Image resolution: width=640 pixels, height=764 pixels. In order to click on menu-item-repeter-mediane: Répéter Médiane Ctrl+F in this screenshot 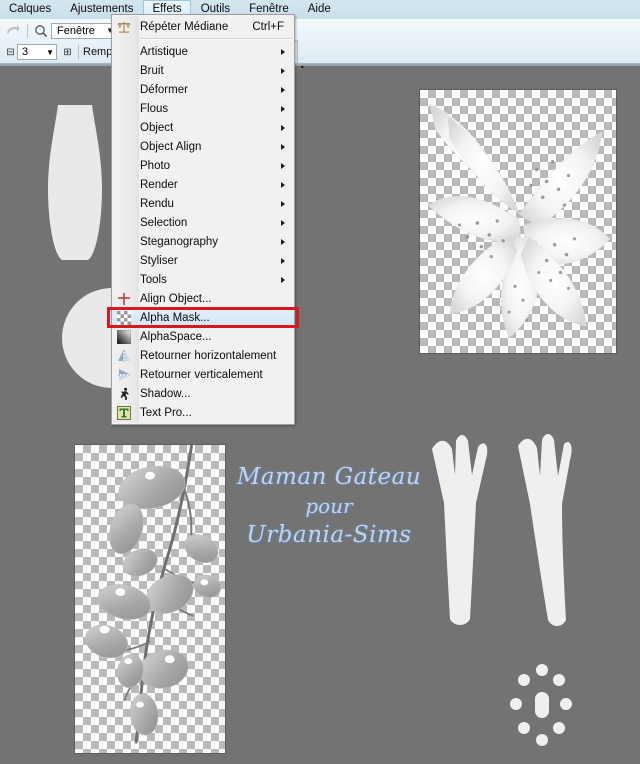, I will do `click(203, 26)`.